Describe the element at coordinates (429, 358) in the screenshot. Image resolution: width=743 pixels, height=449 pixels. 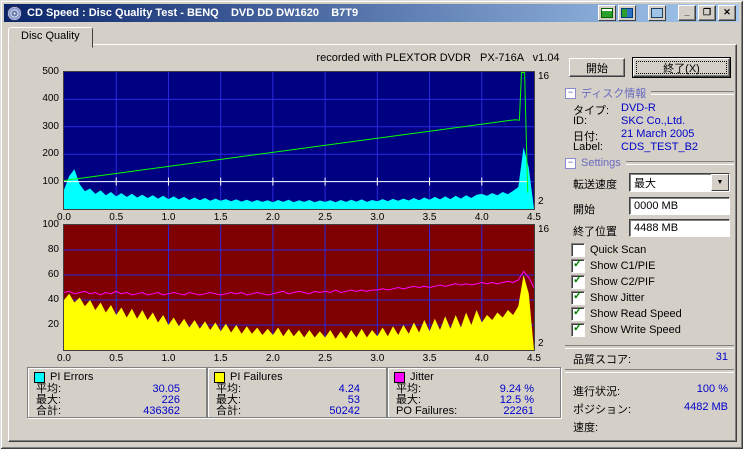
I see `axis-label: 3.5` at that location.